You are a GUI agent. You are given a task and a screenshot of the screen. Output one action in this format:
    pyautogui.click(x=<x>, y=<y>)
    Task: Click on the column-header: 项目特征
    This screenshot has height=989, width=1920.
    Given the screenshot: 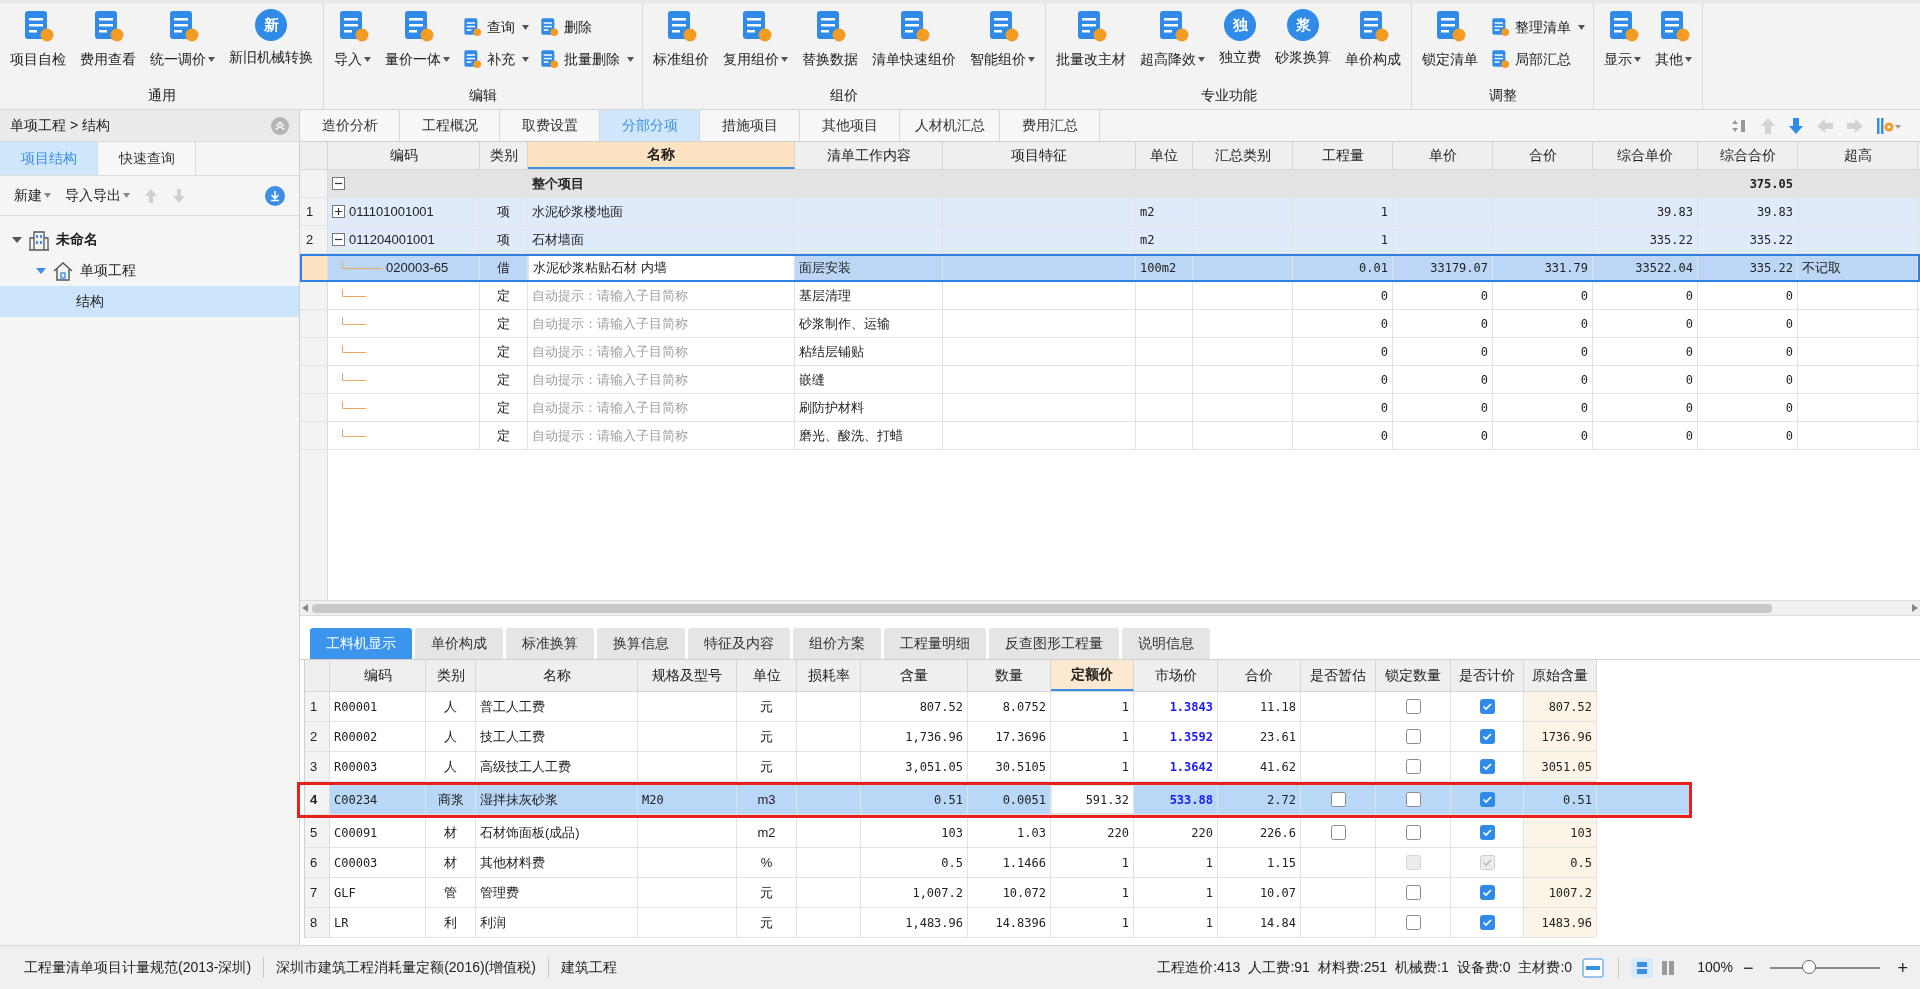 What is the action you would take?
    pyautogui.click(x=1039, y=155)
    